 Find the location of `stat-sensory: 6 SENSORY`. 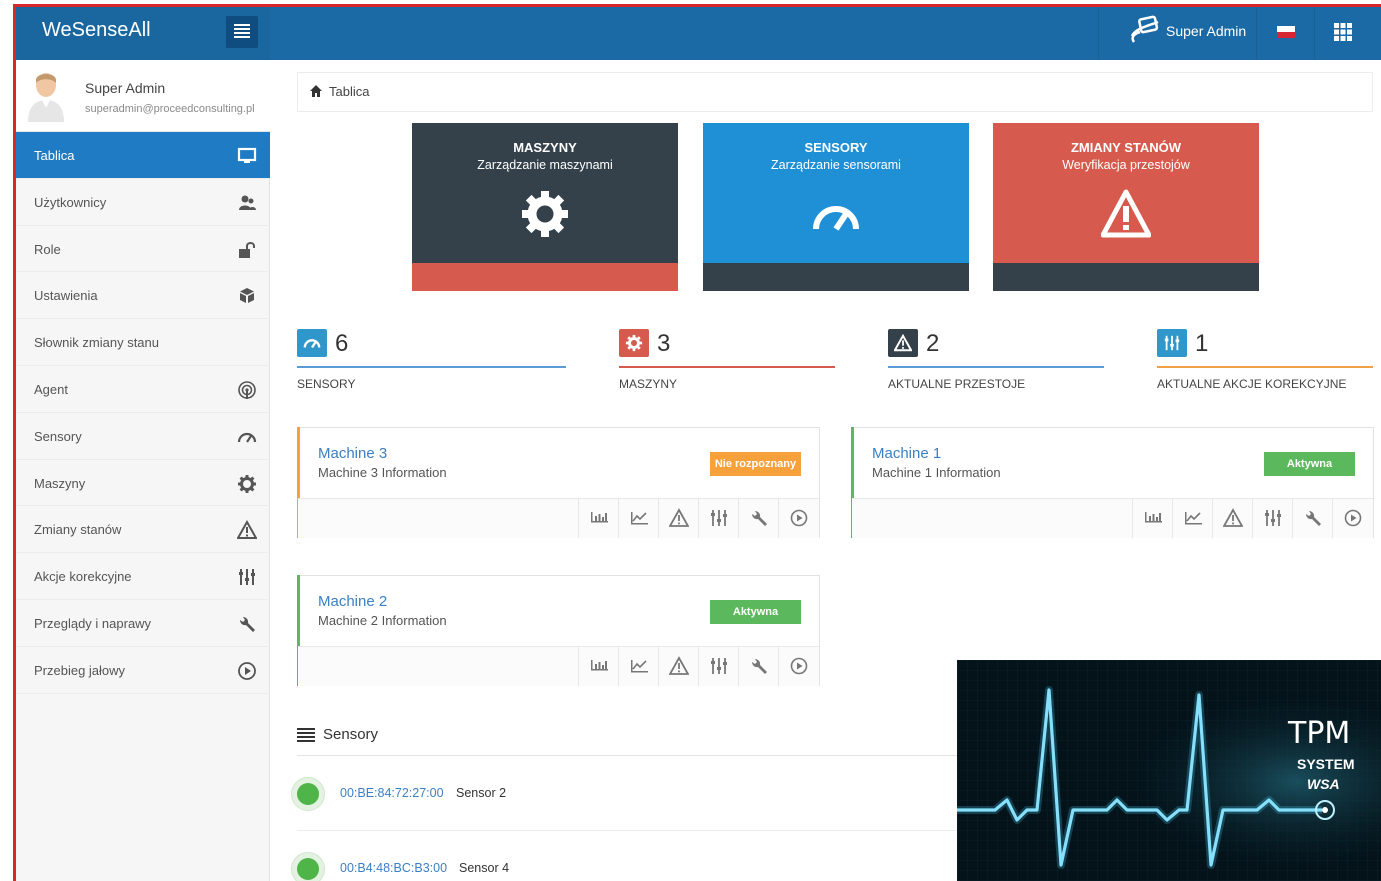

stat-sensory: 6 SENSORY is located at coordinates (431, 364).